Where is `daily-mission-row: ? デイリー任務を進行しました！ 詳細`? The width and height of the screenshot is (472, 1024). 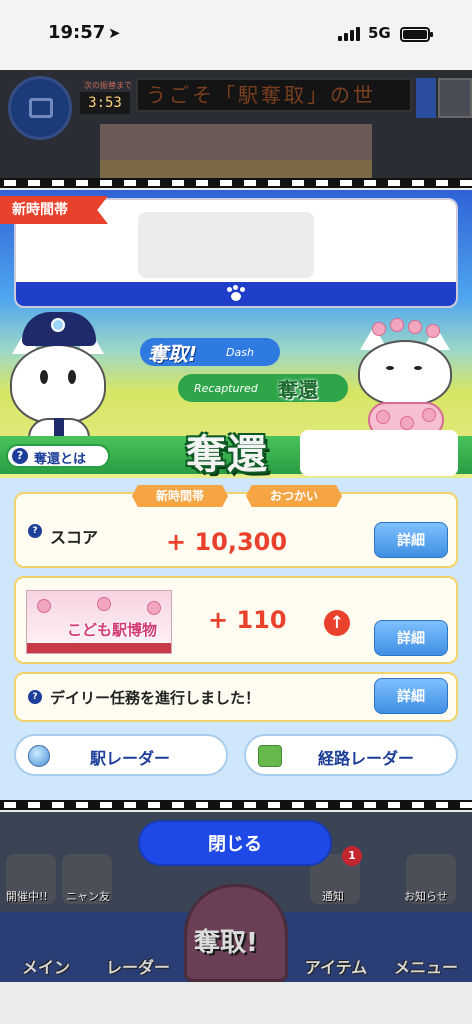
daily-mission-row: ? デイリー任務を進行しました！ 詳細 is located at coordinates (236, 697).